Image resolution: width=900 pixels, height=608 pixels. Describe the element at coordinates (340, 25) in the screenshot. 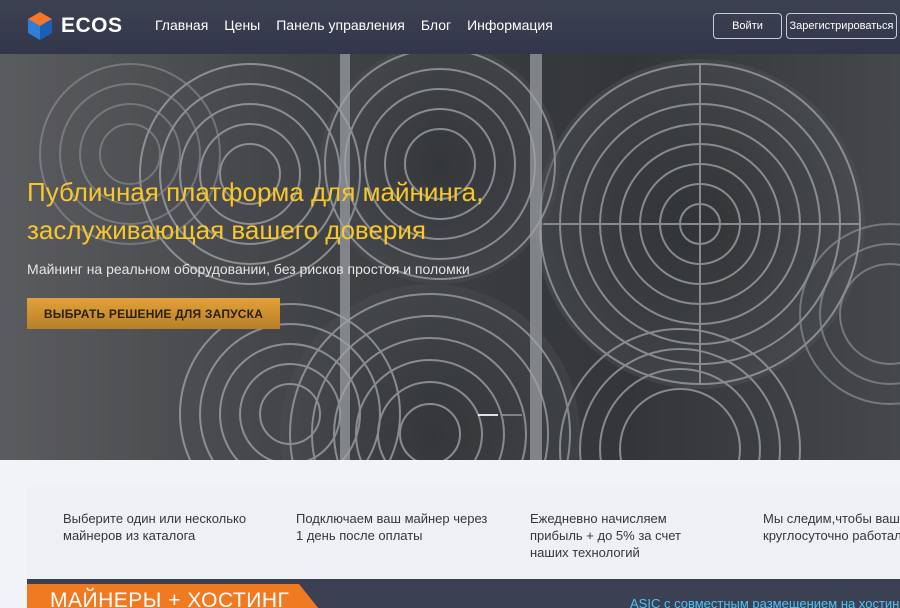

I see `nav-item-dashboard: Панель управления` at that location.